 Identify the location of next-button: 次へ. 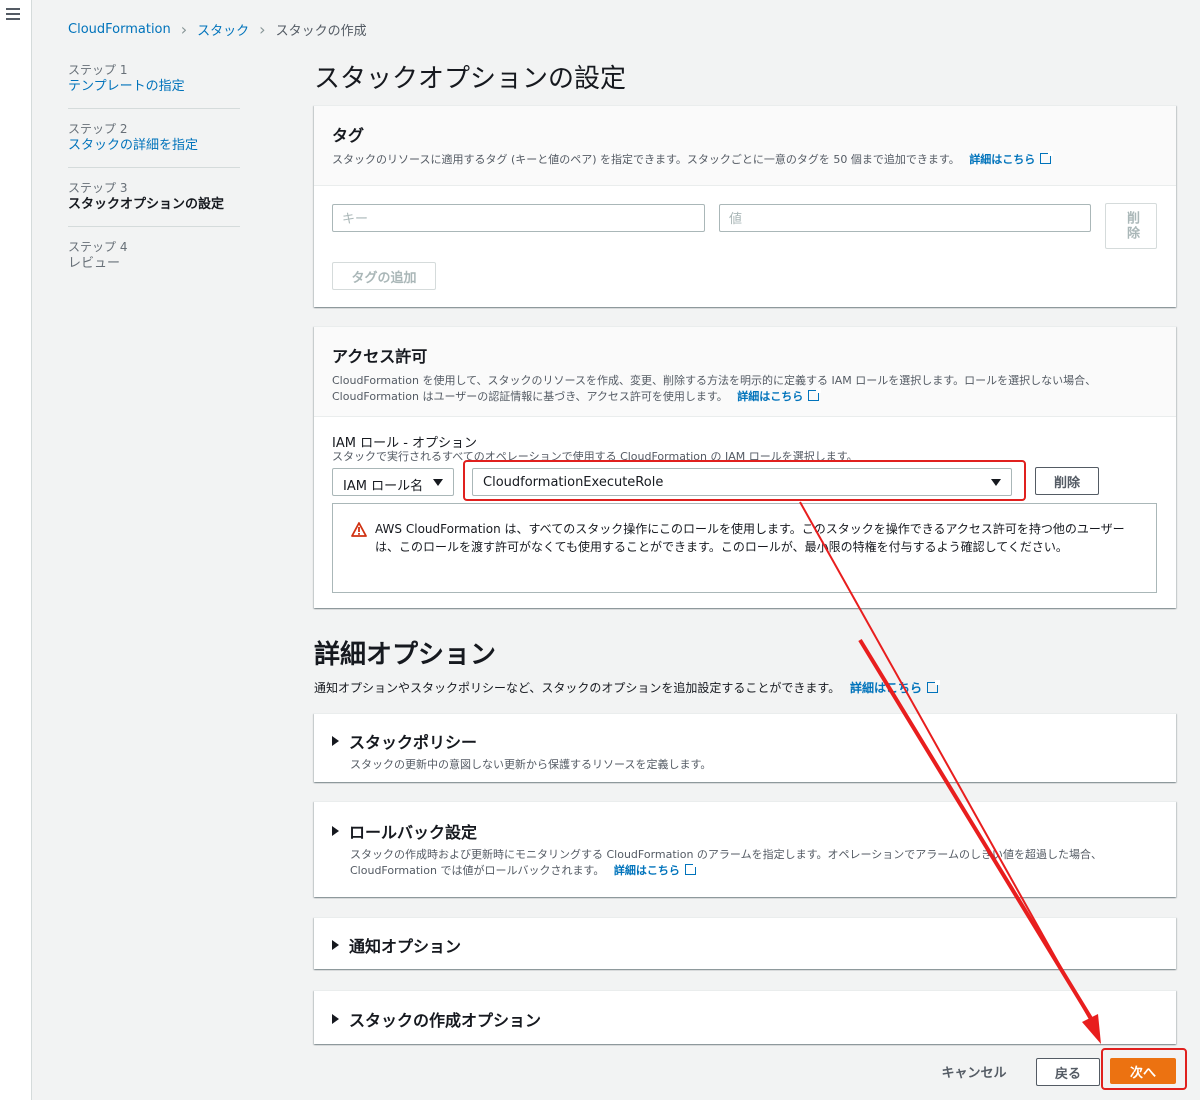
(1143, 1071).